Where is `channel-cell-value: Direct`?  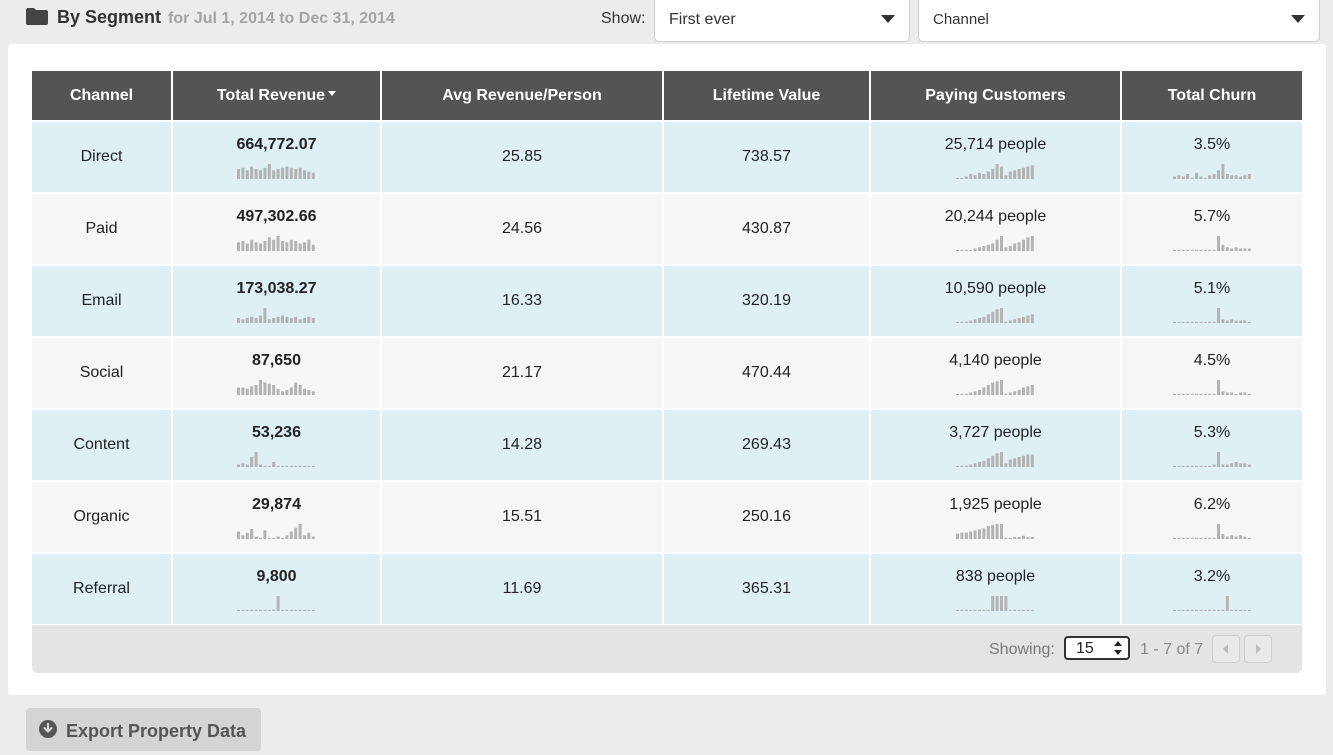 channel-cell-value: Direct is located at coordinates (101, 156).